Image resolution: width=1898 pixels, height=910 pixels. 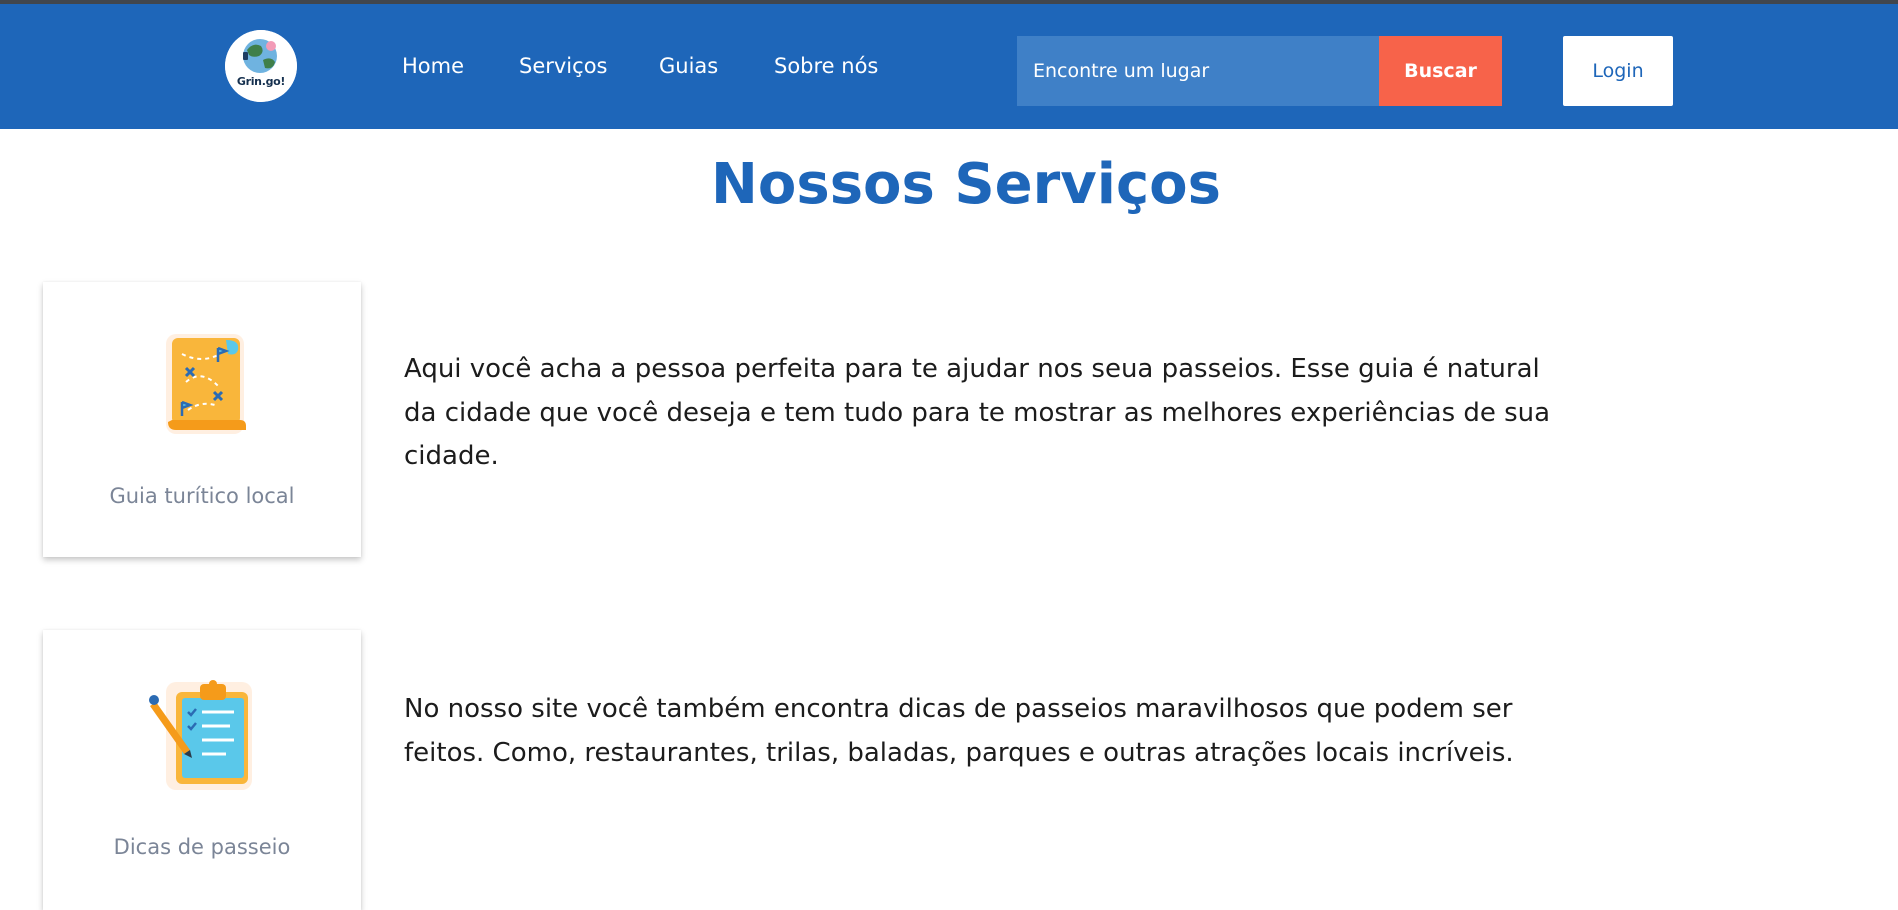 I want to click on service-card-tips: Dicas de passeio, so click(x=202, y=770).